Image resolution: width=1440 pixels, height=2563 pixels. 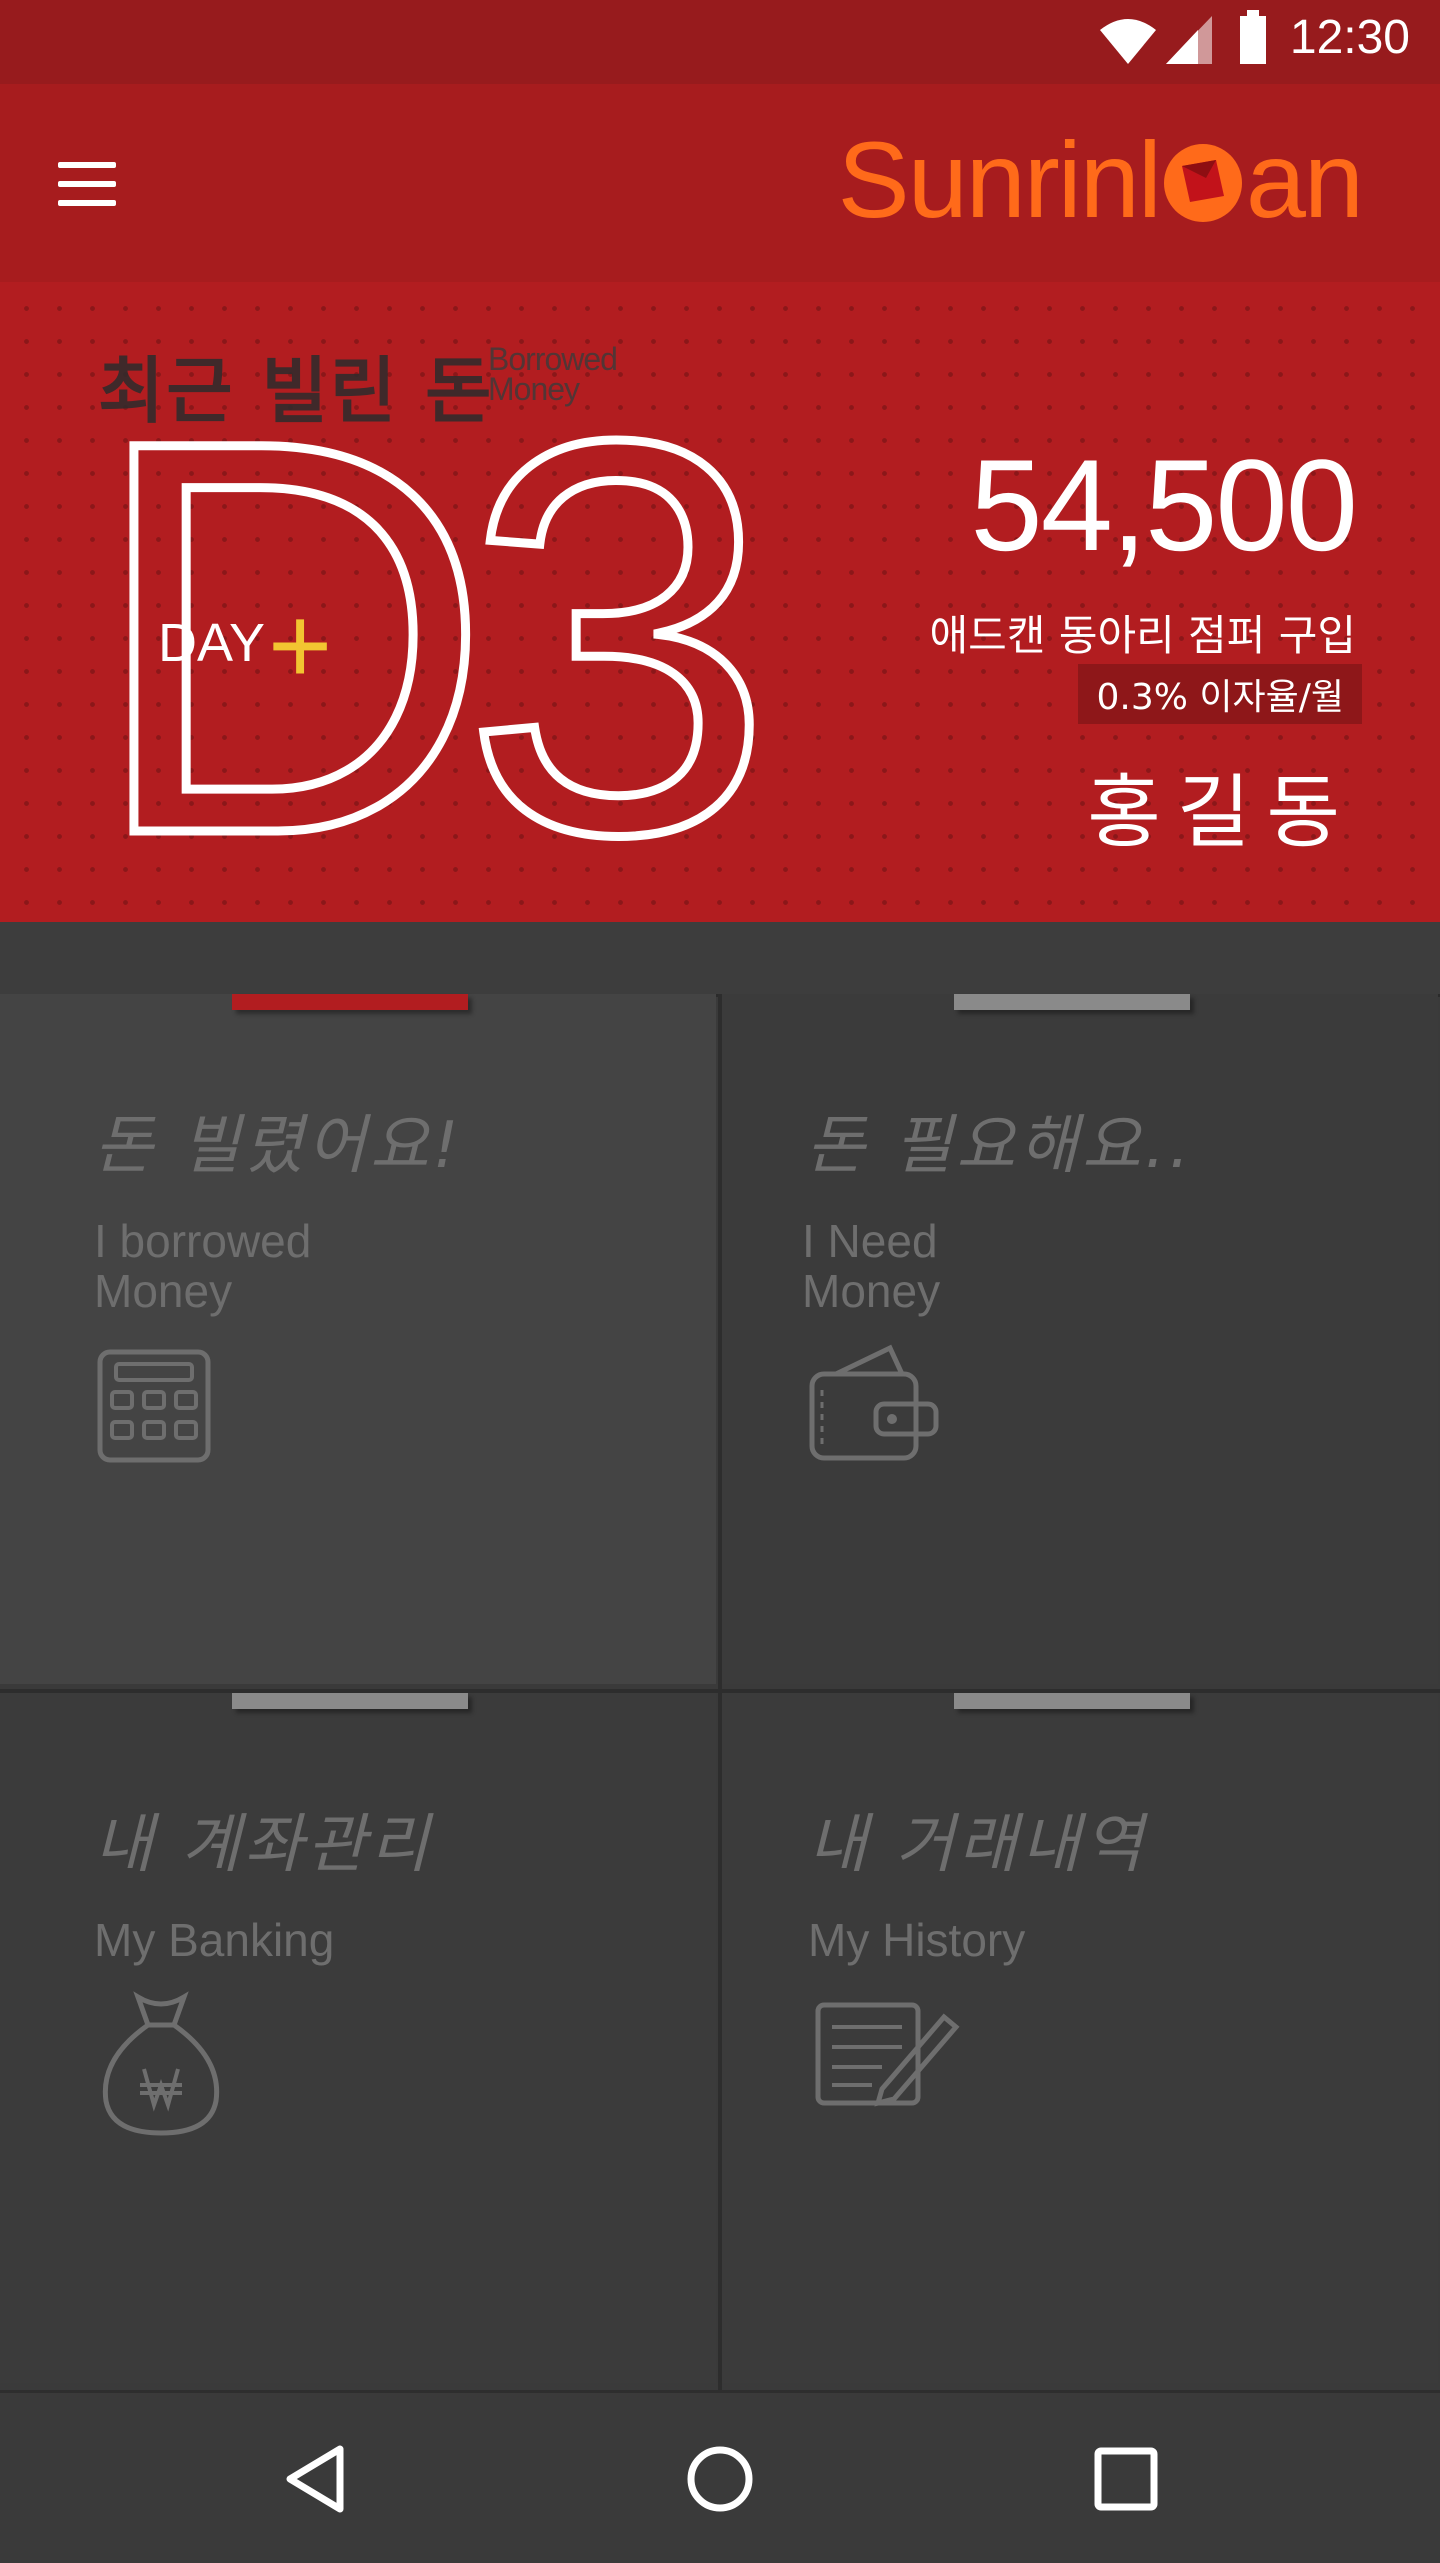 I want to click on recents-icon, so click(x=1126, y=2479).